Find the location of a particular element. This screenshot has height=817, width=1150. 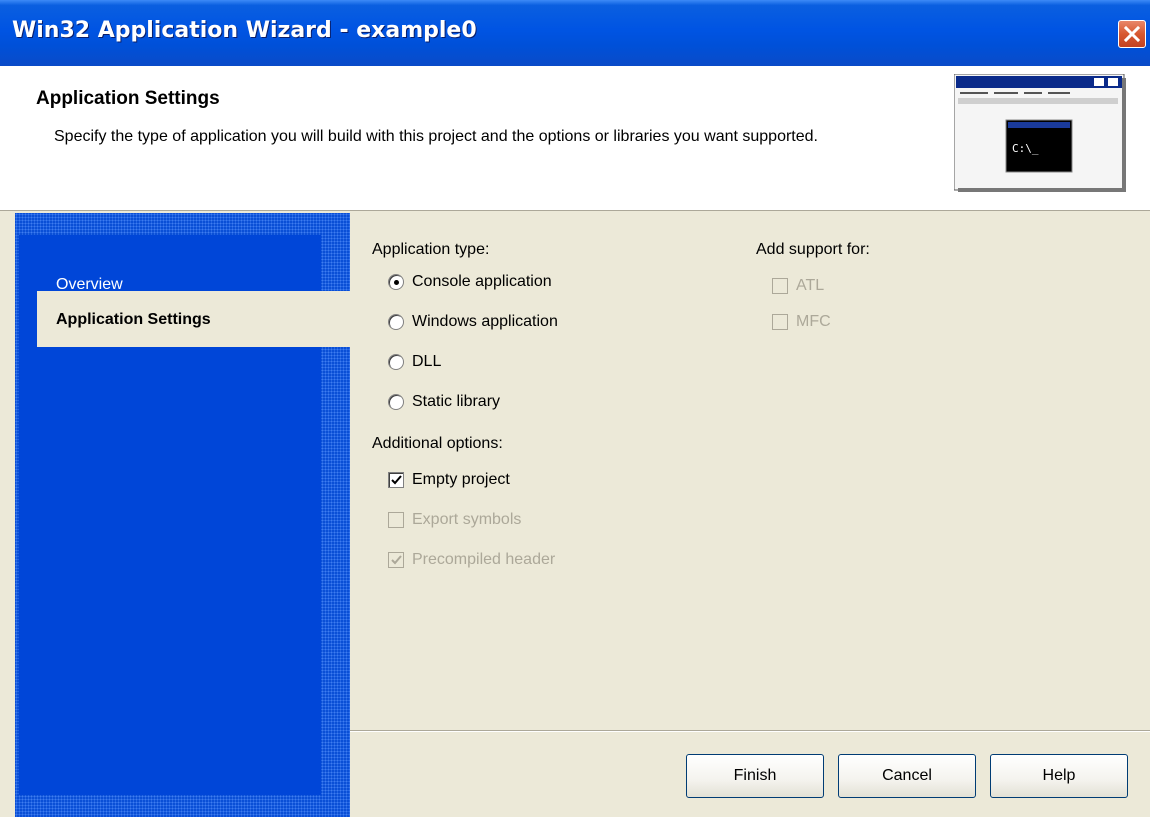

cancel-button: Cancel is located at coordinates (907, 776).